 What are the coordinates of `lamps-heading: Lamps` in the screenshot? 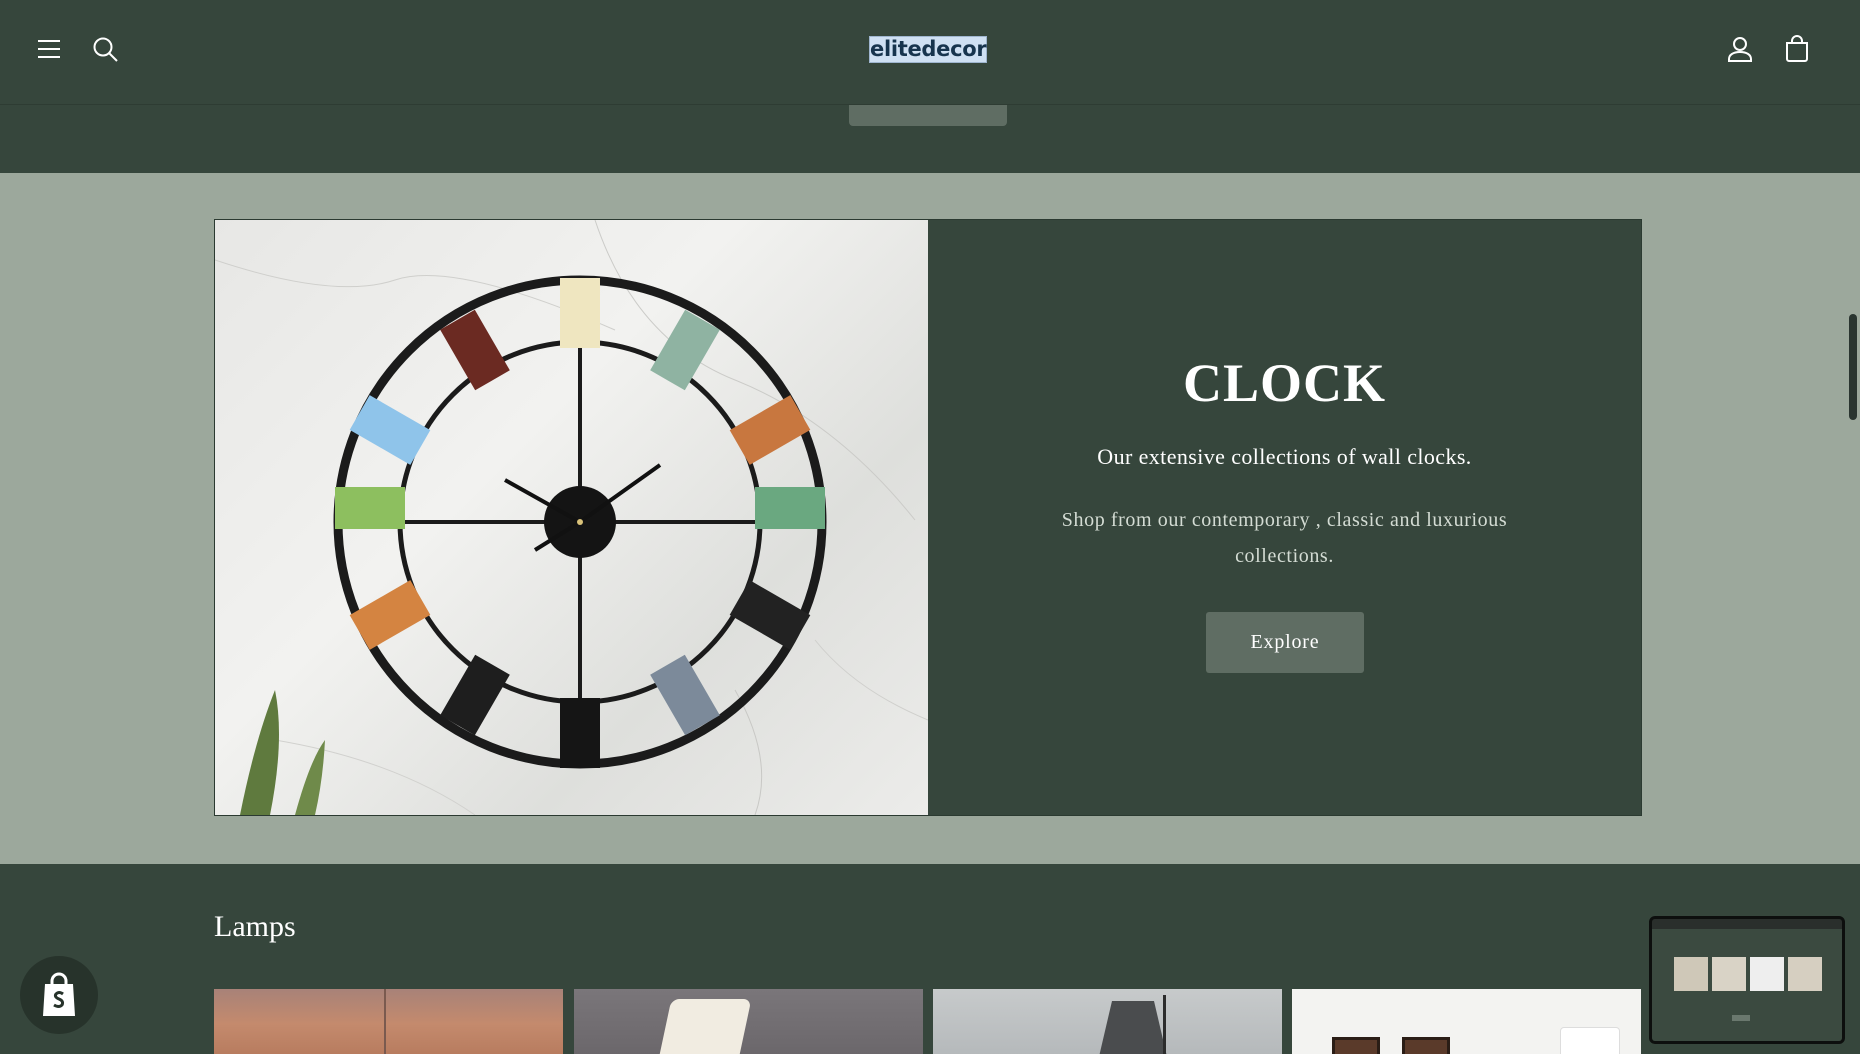 It's located at (255, 926).